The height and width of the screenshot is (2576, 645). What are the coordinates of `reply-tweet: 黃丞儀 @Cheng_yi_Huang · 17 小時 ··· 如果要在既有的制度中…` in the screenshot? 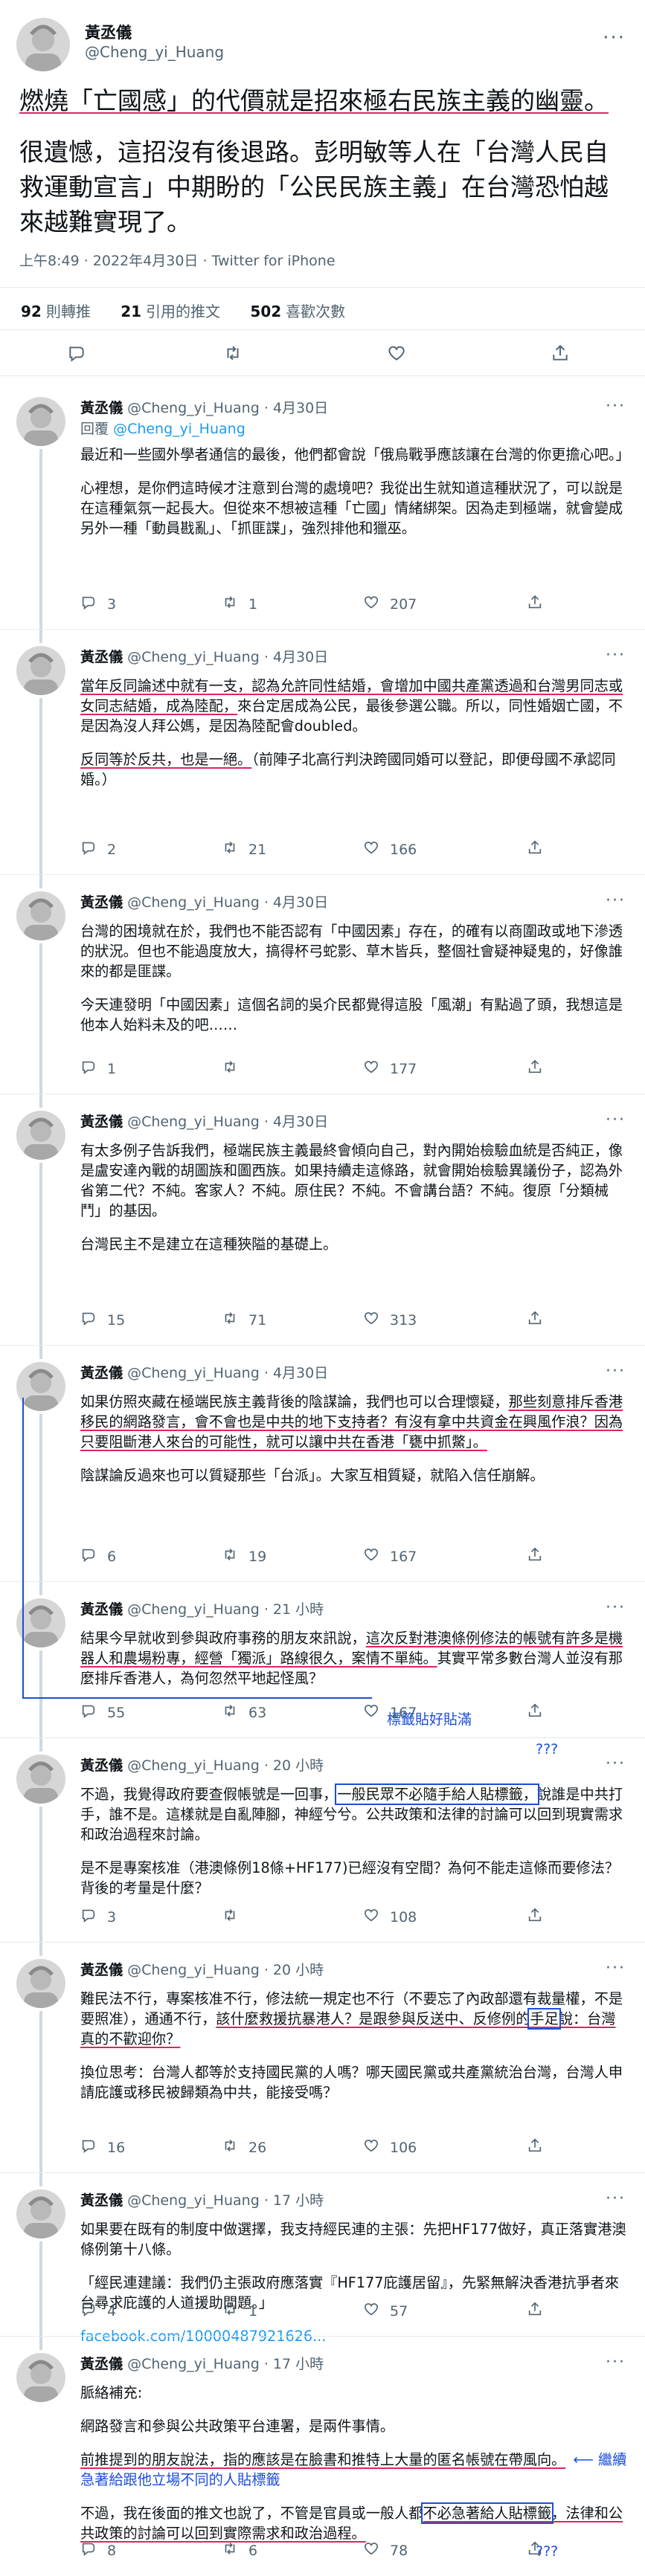 It's located at (322, 2259).